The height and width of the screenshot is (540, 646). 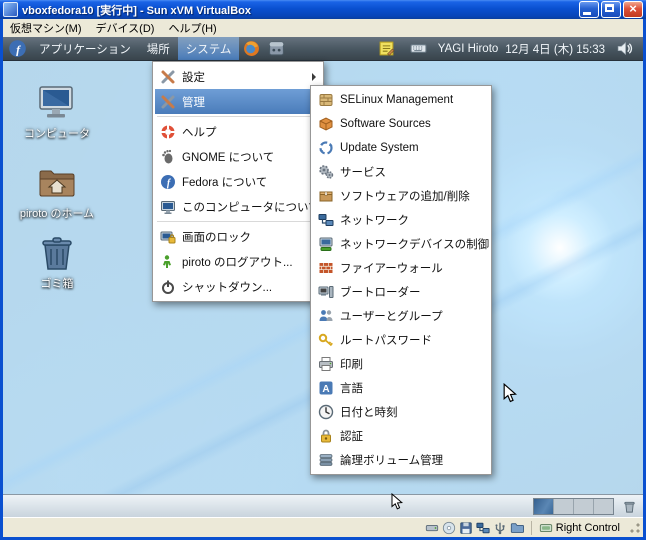 What do you see at coordinates (587, 527) in the screenshot?
I see `host-key-label: Right Control` at bounding box center [587, 527].